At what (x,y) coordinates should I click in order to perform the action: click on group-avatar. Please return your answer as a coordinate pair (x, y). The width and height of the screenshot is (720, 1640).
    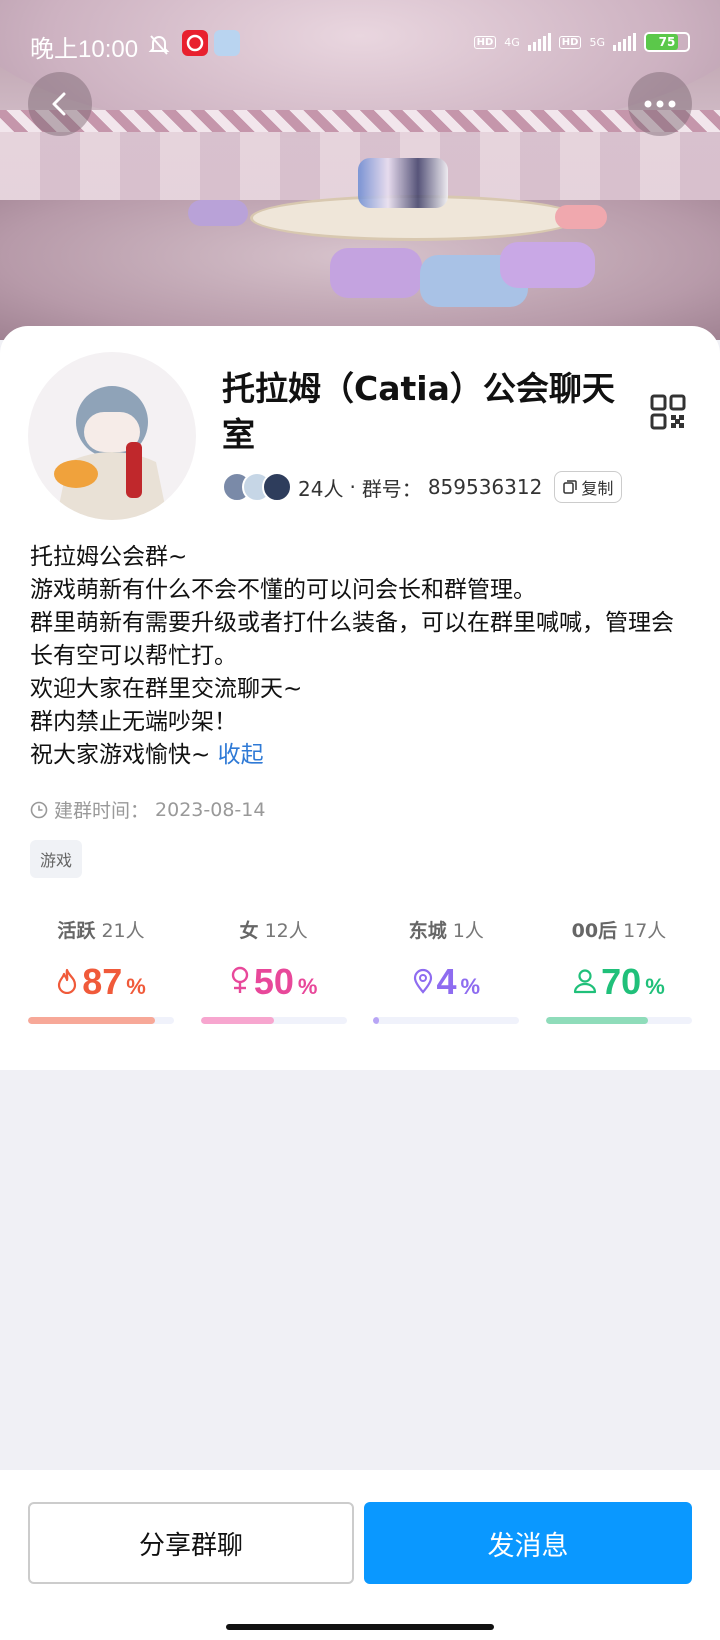
    Looking at the image, I should click on (112, 436).